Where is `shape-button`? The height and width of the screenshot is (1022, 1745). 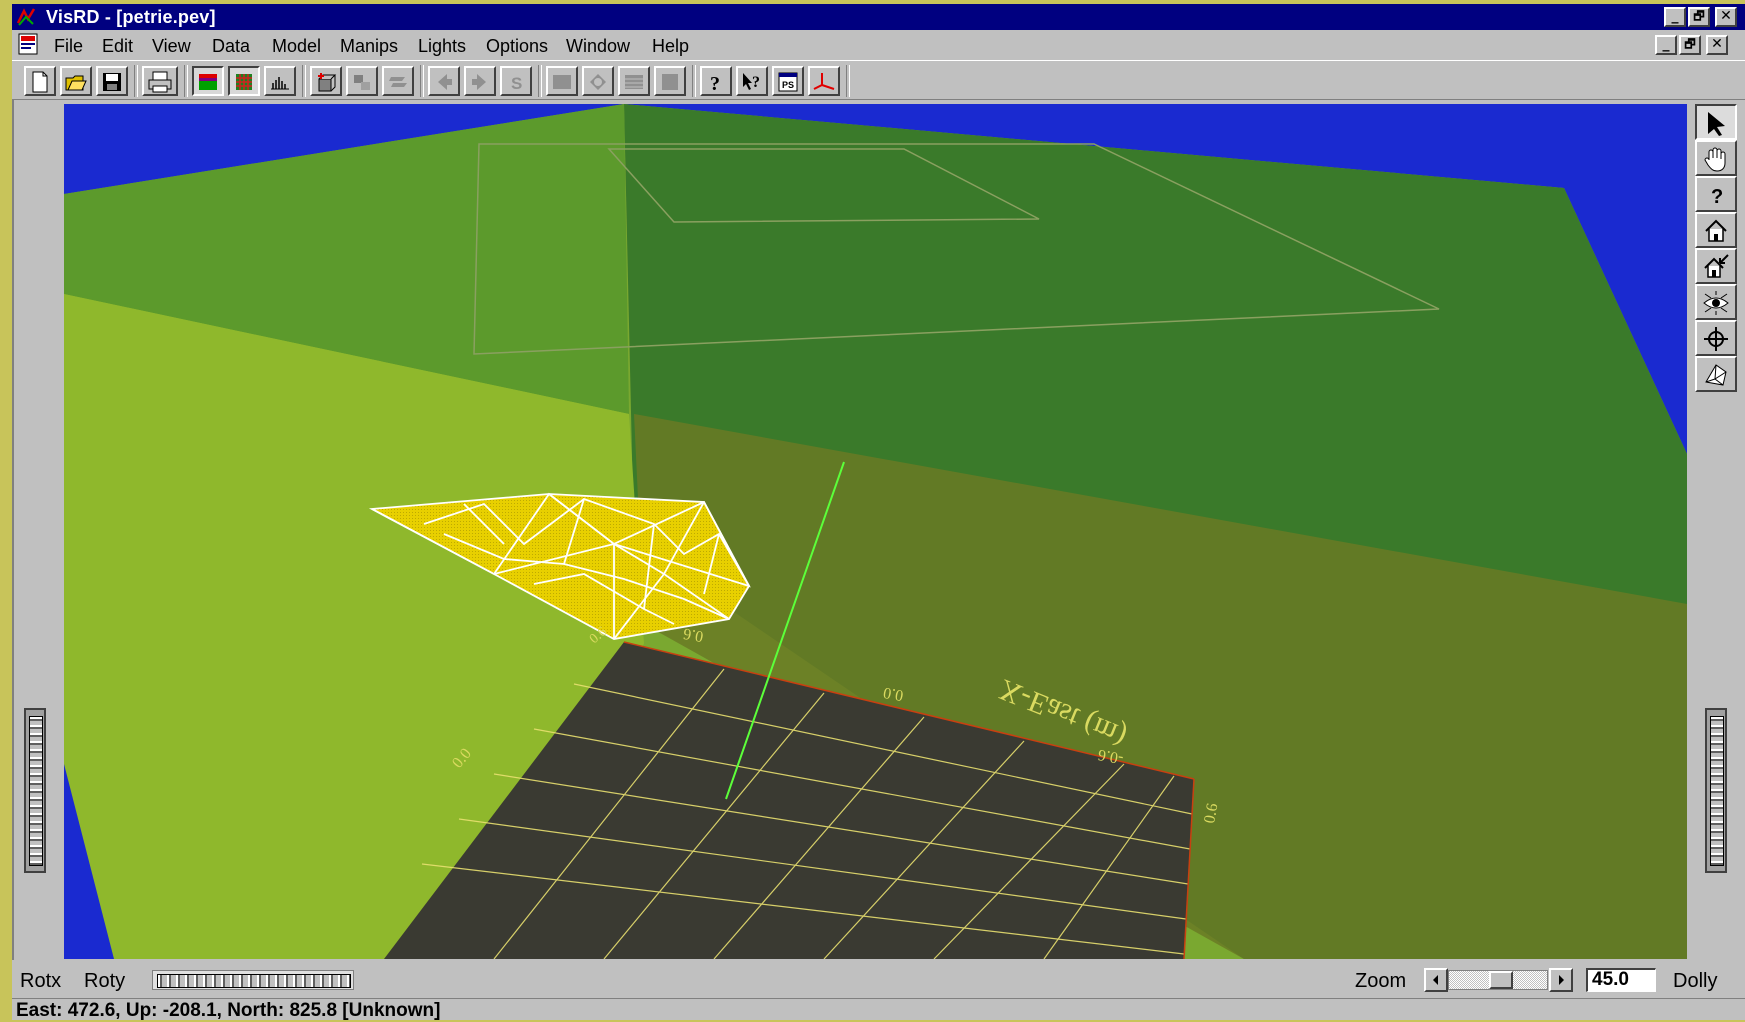
shape-button is located at coordinates (598, 81).